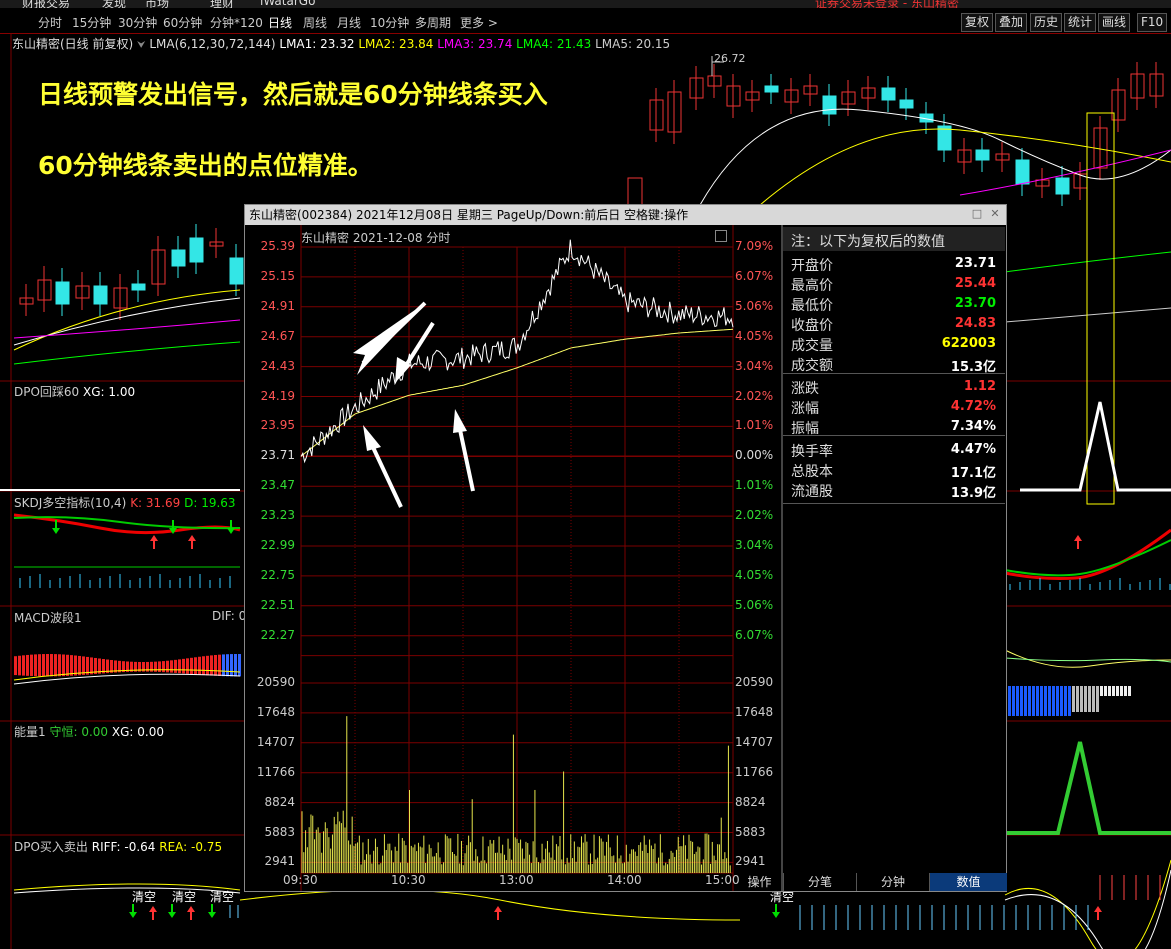 The height and width of the screenshot is (949, 1171). Describe the element at coordinates (979, 386) in the screenshot. I see `info-value: 1.12` at that location.